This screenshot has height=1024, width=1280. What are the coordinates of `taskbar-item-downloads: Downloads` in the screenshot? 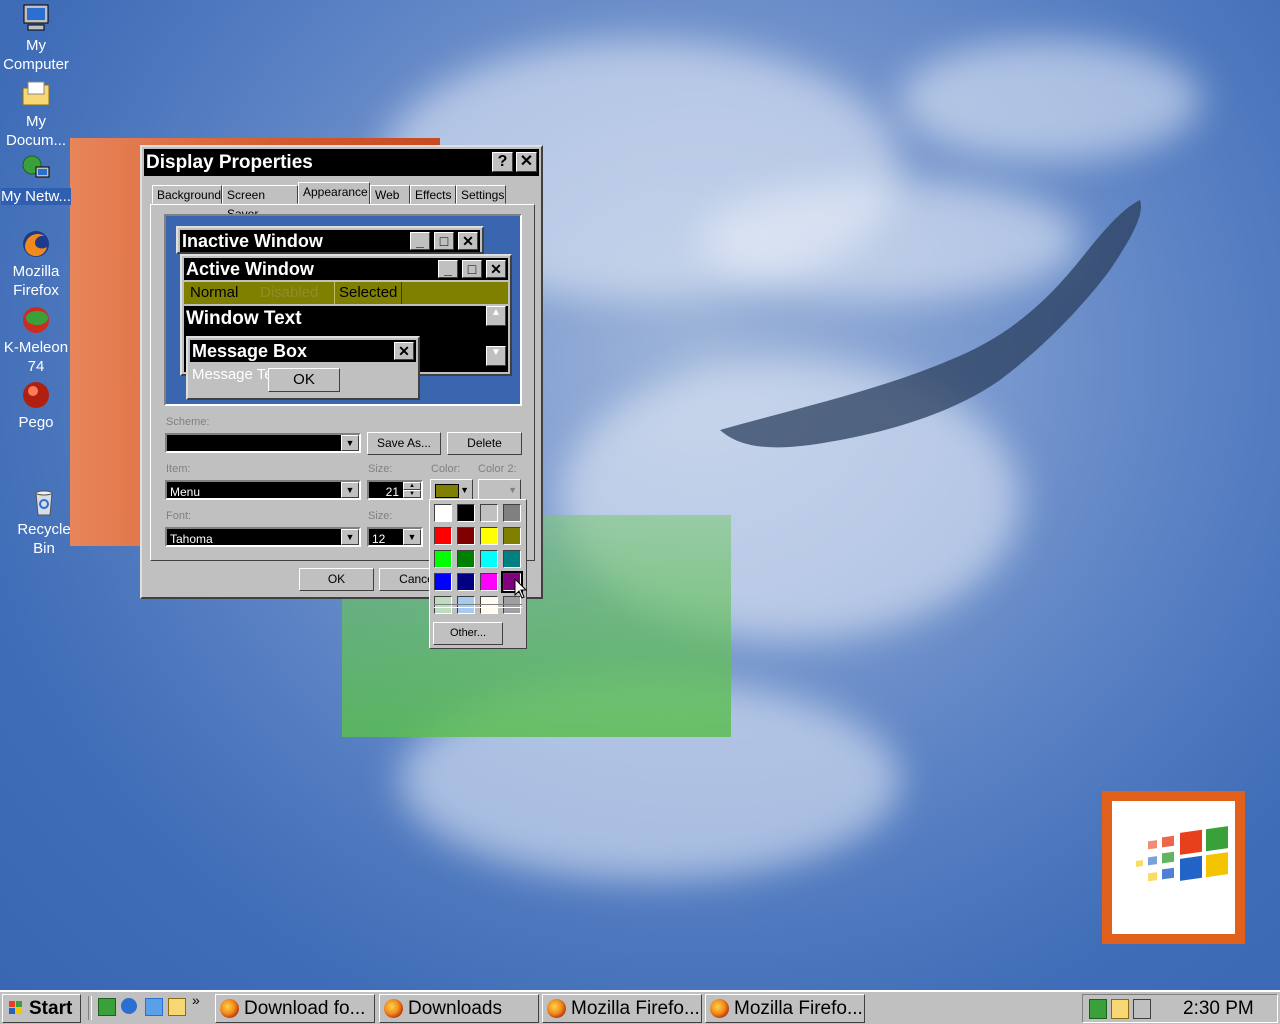 It's located at (459, 1008).